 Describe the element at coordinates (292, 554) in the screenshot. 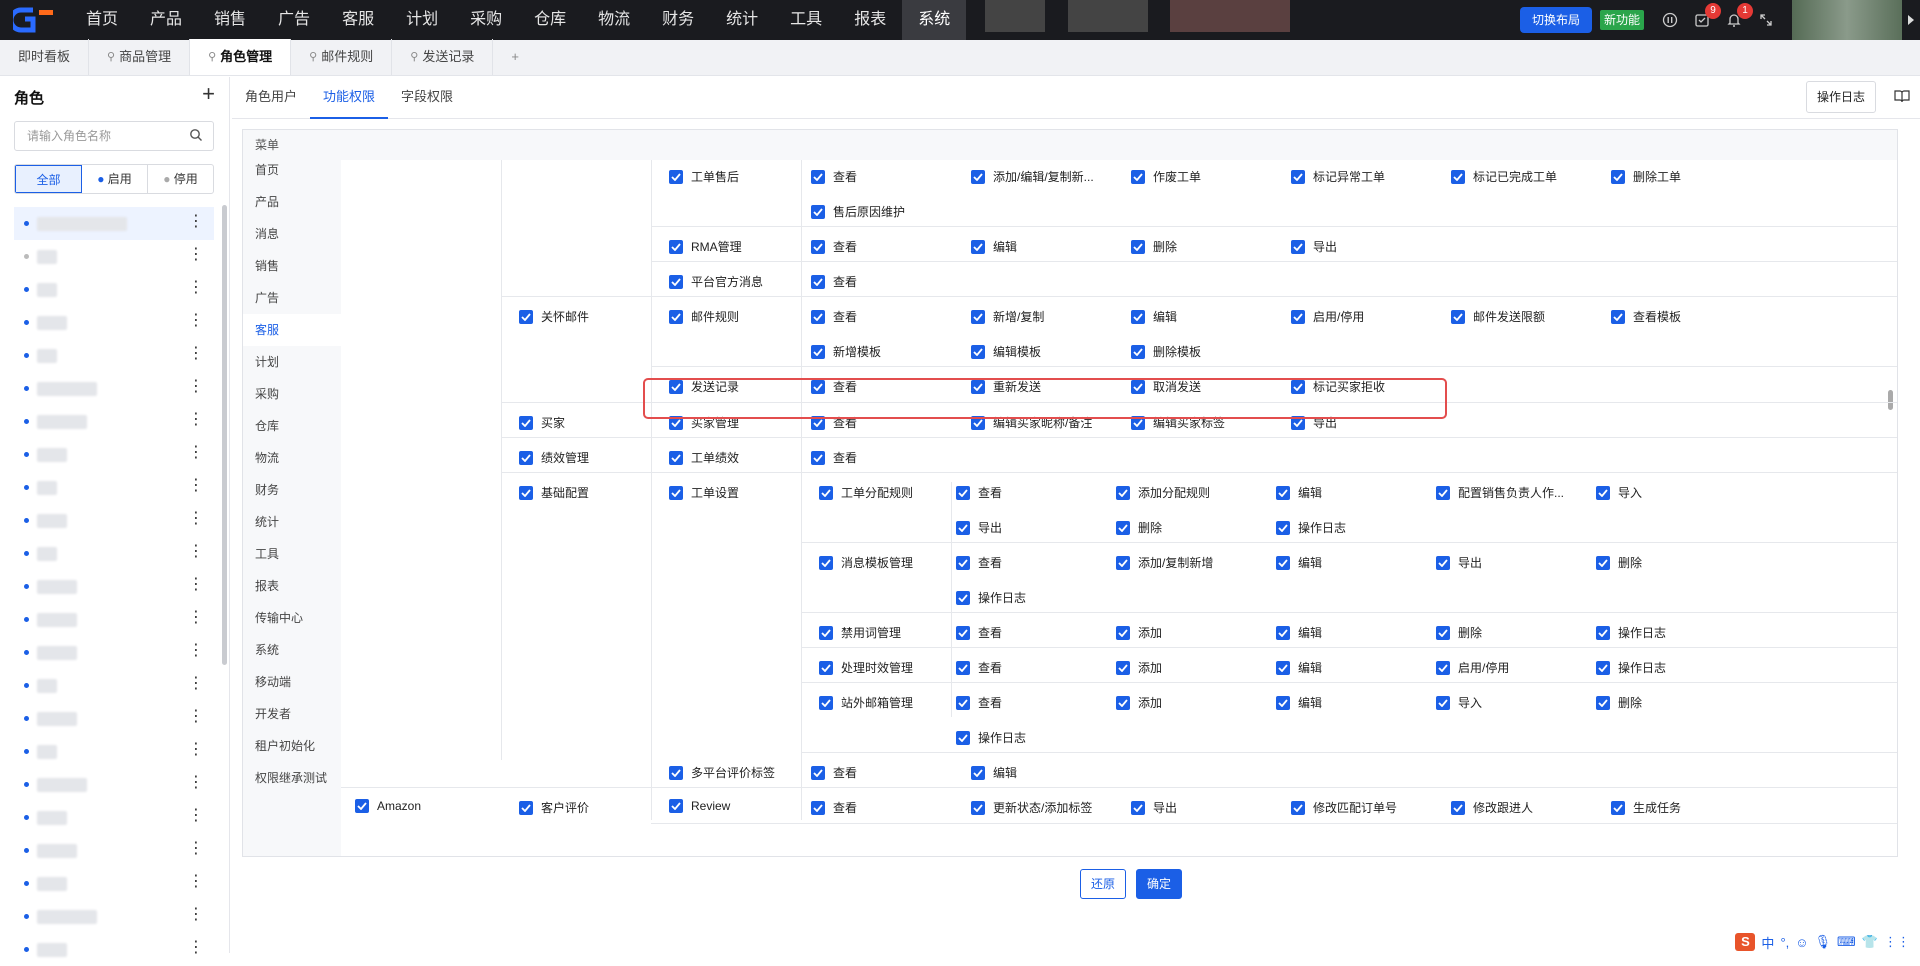

I see `menu-item: 工具` at that location.